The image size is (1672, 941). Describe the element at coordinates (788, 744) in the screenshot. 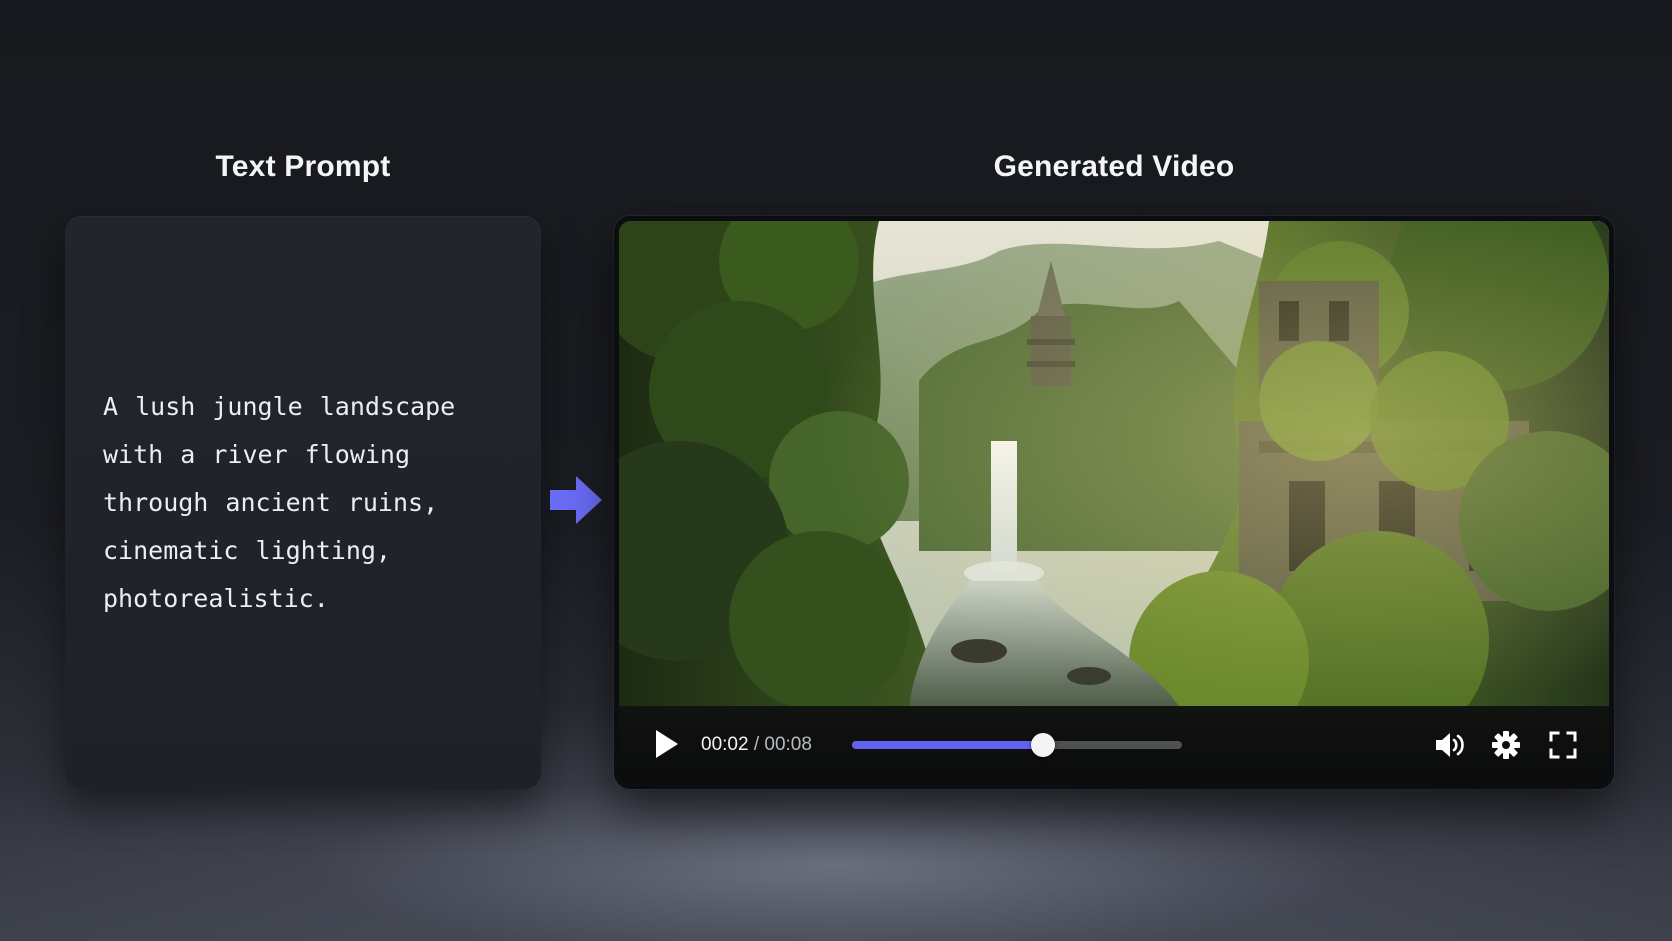

I see `total-time: 00:08` at that location.